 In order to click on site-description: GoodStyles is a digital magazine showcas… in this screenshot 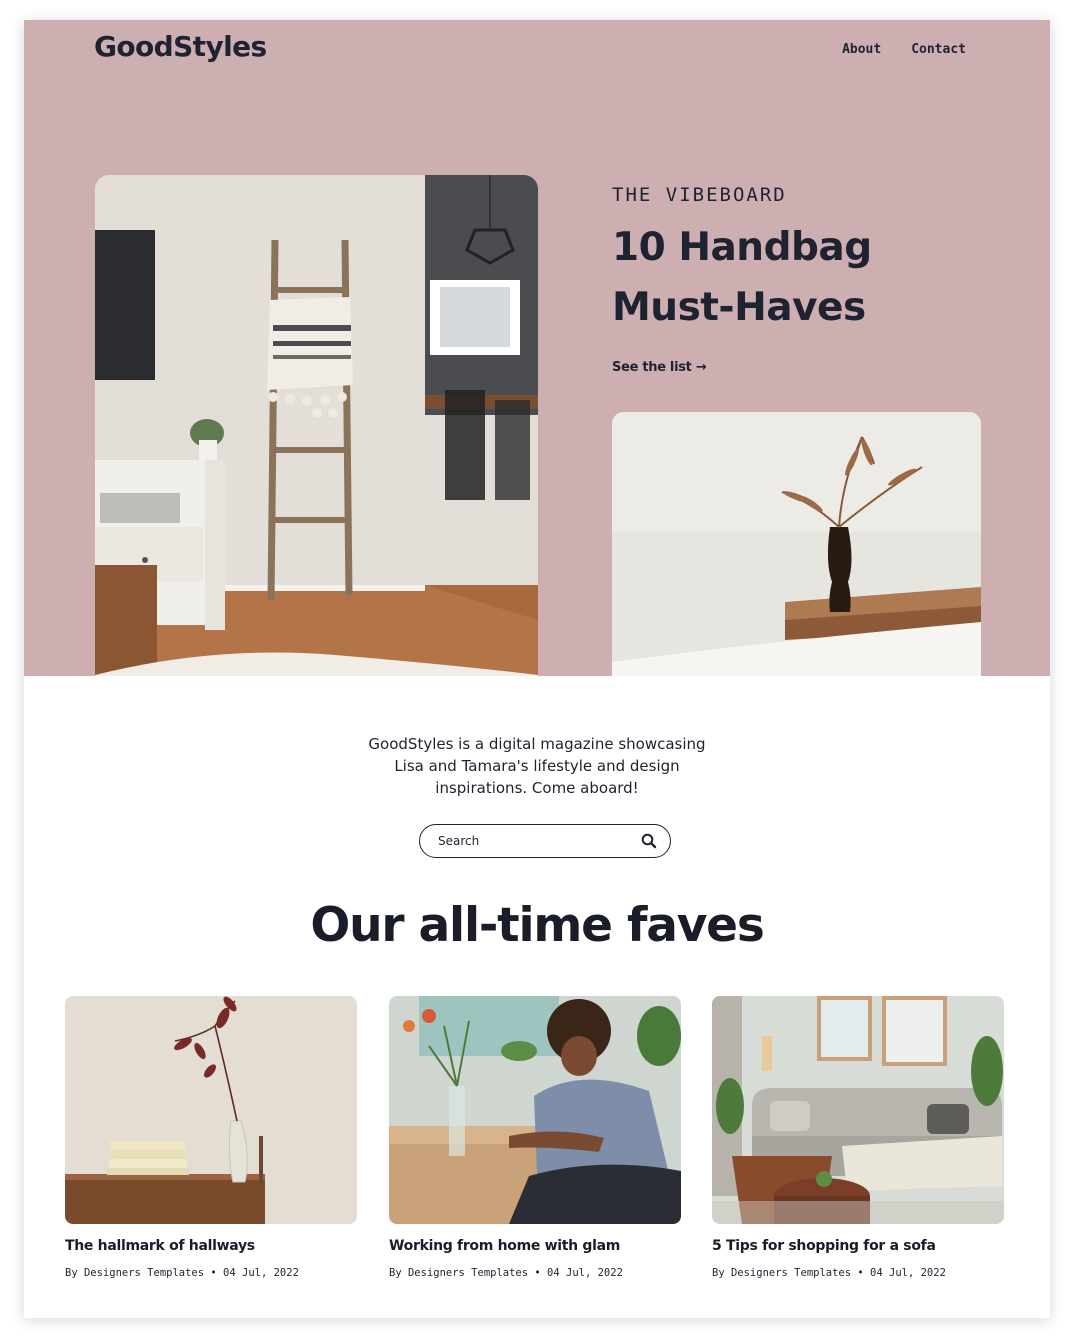, I will do `click(537, 766)`.